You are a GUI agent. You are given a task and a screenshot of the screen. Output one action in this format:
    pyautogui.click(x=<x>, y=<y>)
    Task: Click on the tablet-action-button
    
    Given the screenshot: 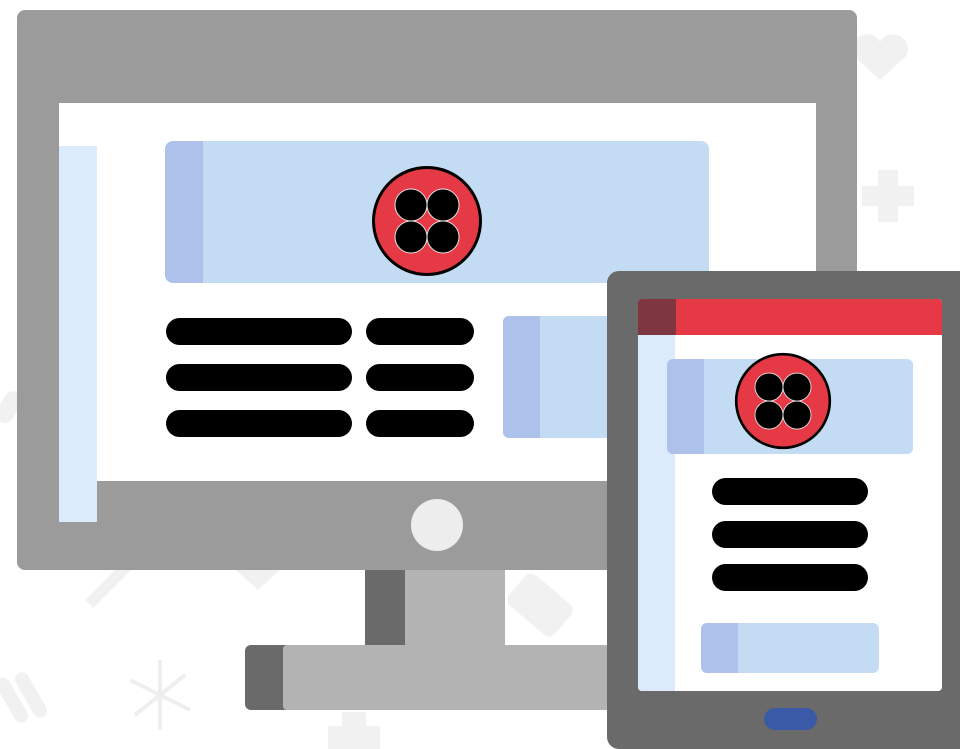 What is the action you would take?
    pyautogui.click(x=790, y=648)
    